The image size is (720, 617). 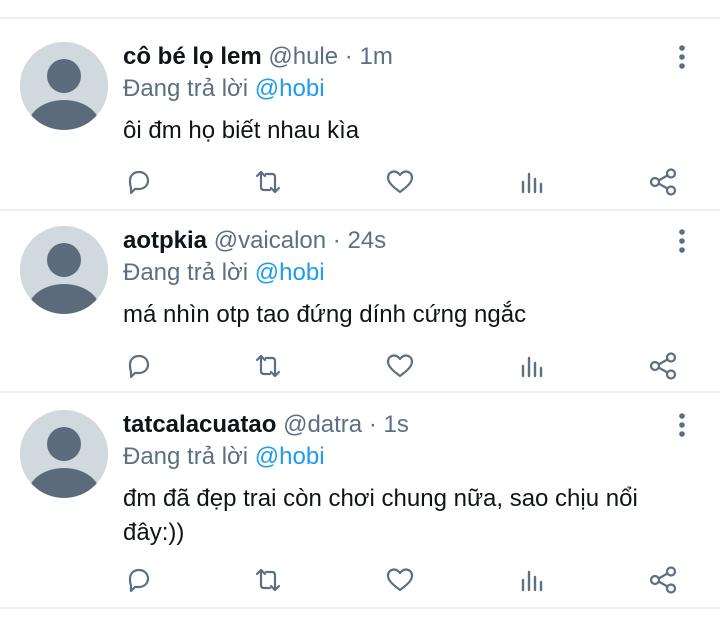 I want to click on reply-button, so click(x=139, y=580).